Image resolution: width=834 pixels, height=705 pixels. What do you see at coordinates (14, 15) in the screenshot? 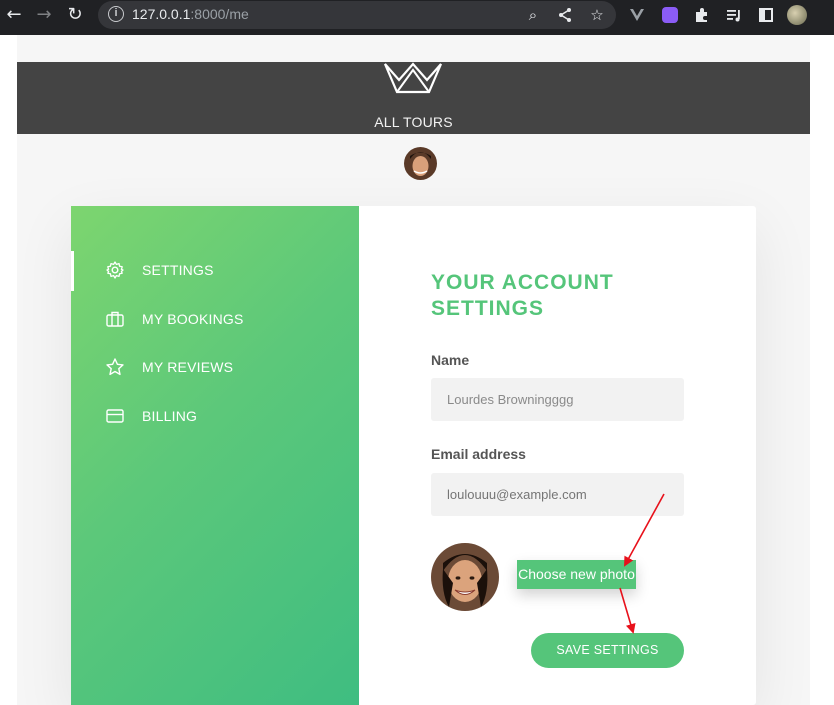
I see `back-icon: ←` at bounding box center [14, 15].